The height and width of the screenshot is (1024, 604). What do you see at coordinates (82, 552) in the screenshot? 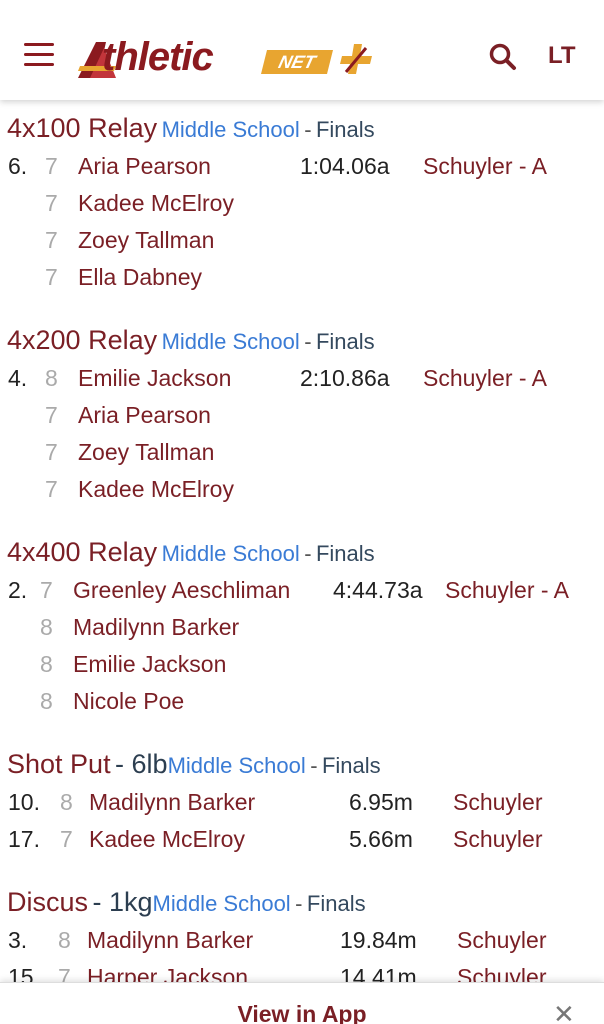
I see `event-name: 4x400 Relay` at bounding box center [82, 552].